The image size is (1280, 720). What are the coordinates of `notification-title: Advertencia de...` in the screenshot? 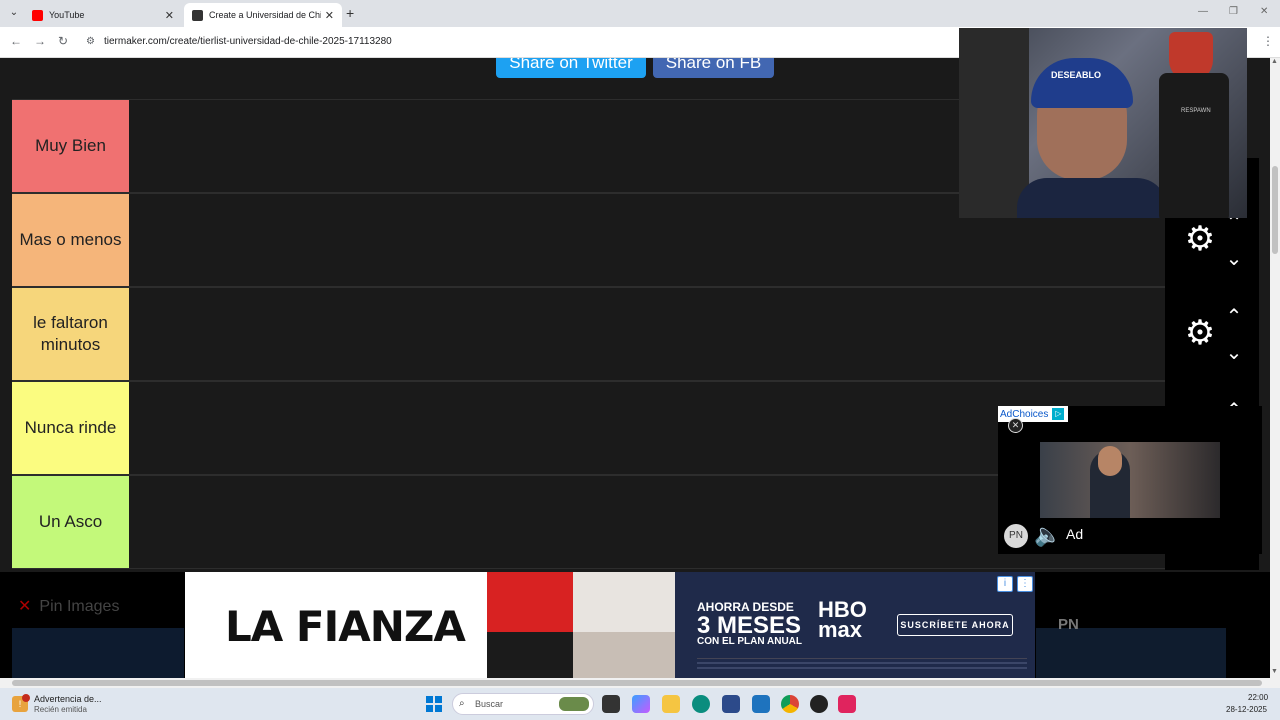 It's located at (68, 699).